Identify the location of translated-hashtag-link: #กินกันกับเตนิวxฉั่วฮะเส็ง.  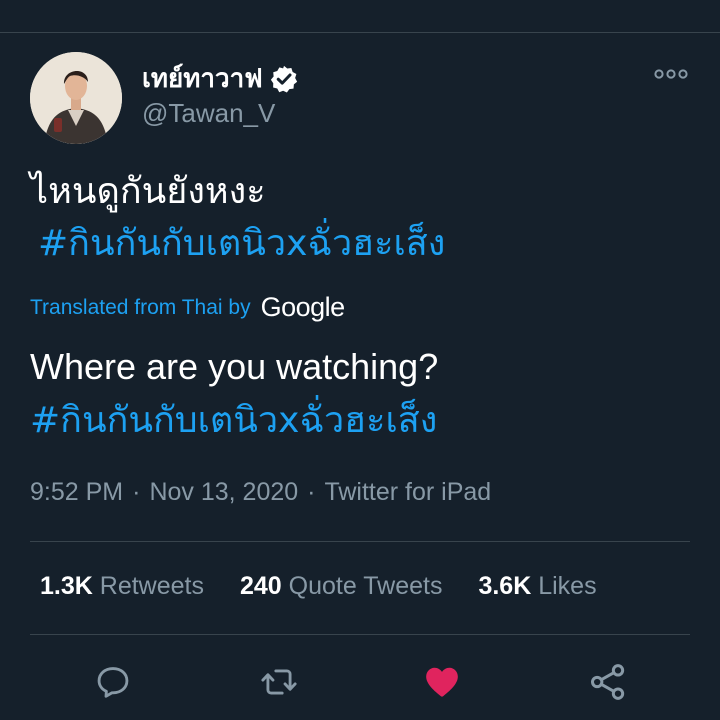
(360, 421).